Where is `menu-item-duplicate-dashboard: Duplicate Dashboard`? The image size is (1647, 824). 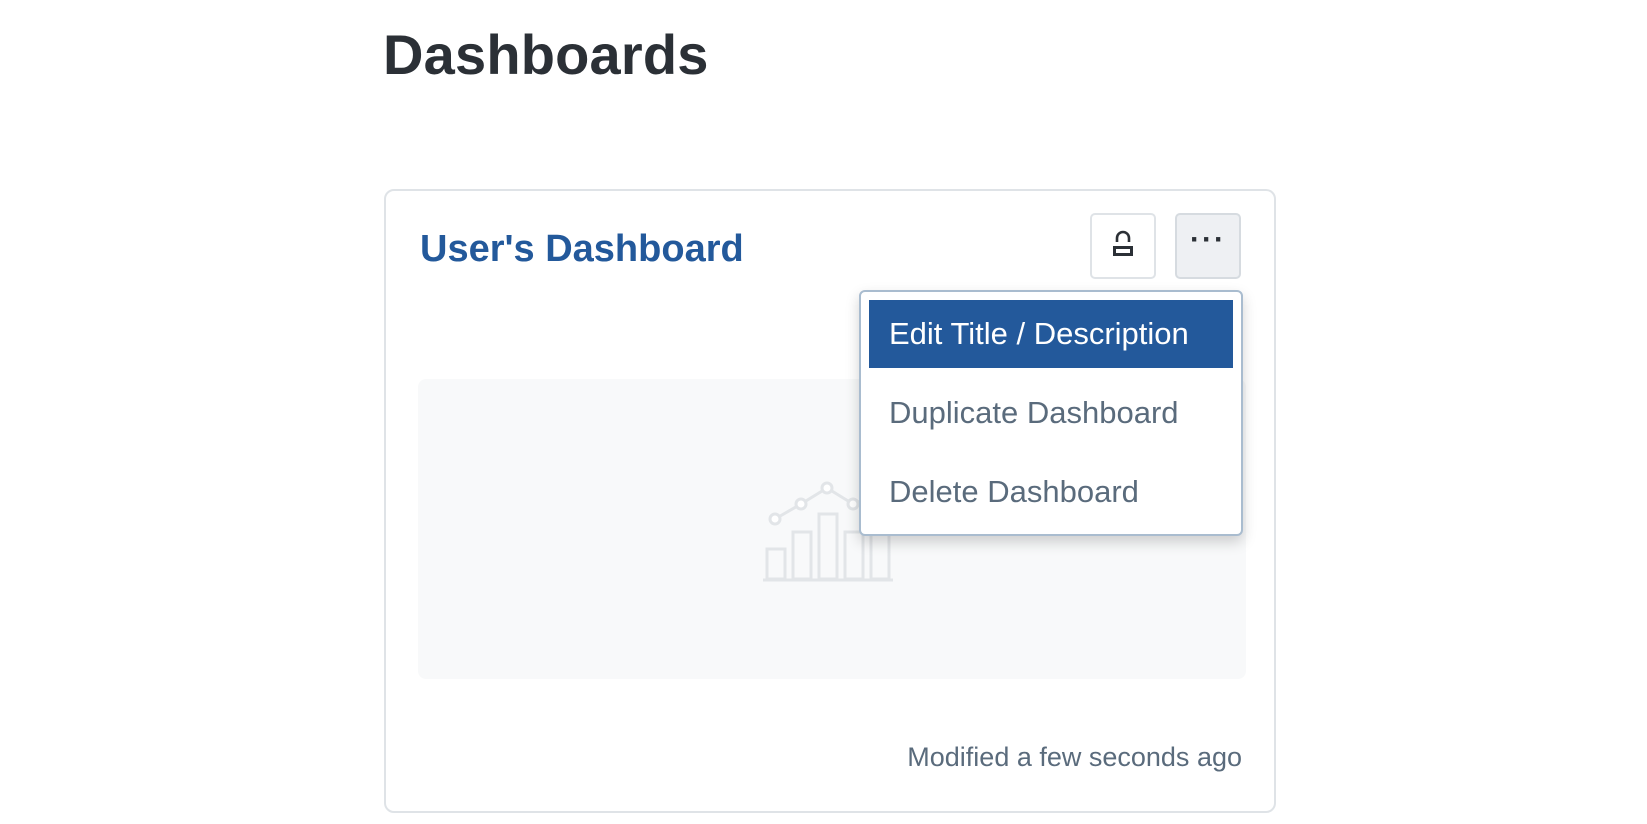 menu-item-duplicate-dashboard: Duplicate Dashboard is located at coordinates (1051, 413).